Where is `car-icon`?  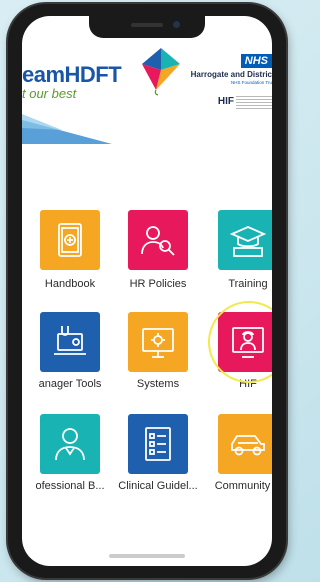 car-icon is located at coordinates (248, 445).